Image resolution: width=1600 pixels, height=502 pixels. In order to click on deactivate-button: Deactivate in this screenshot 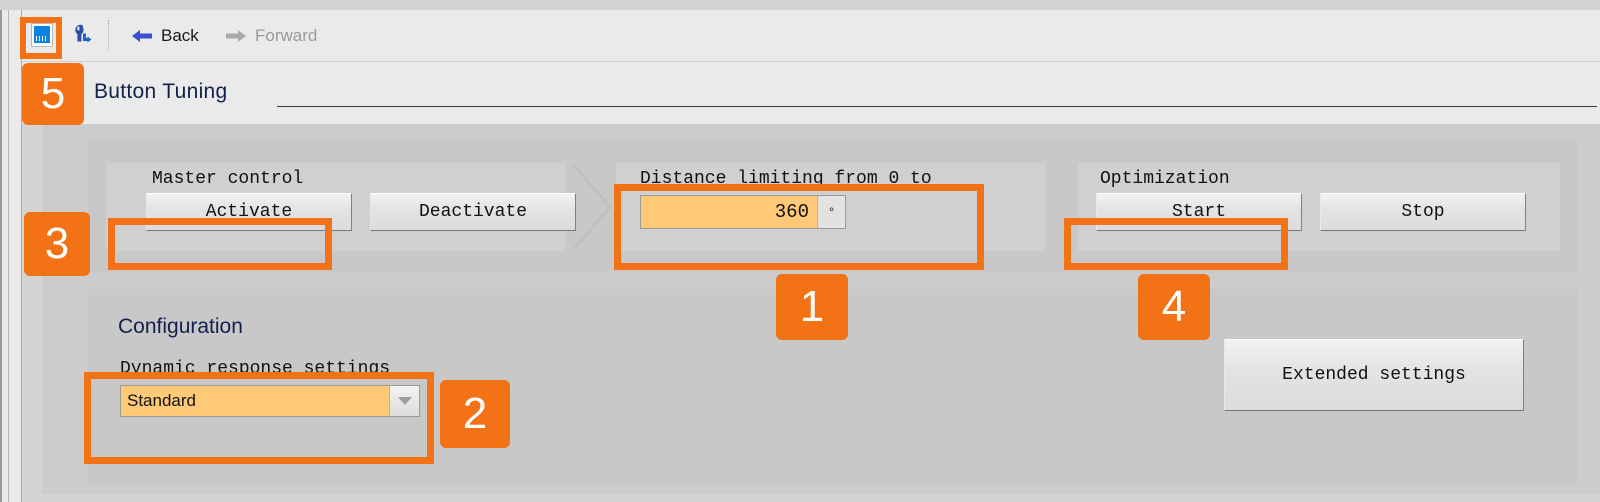, I will do `click(473, 212)`.